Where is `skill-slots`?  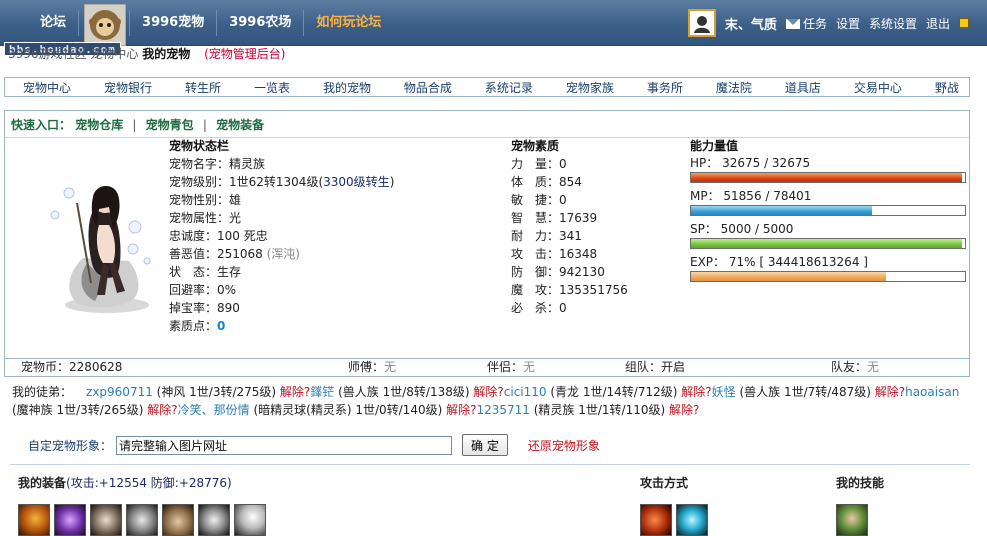
skill-slots is located at coordinates (852, 520).